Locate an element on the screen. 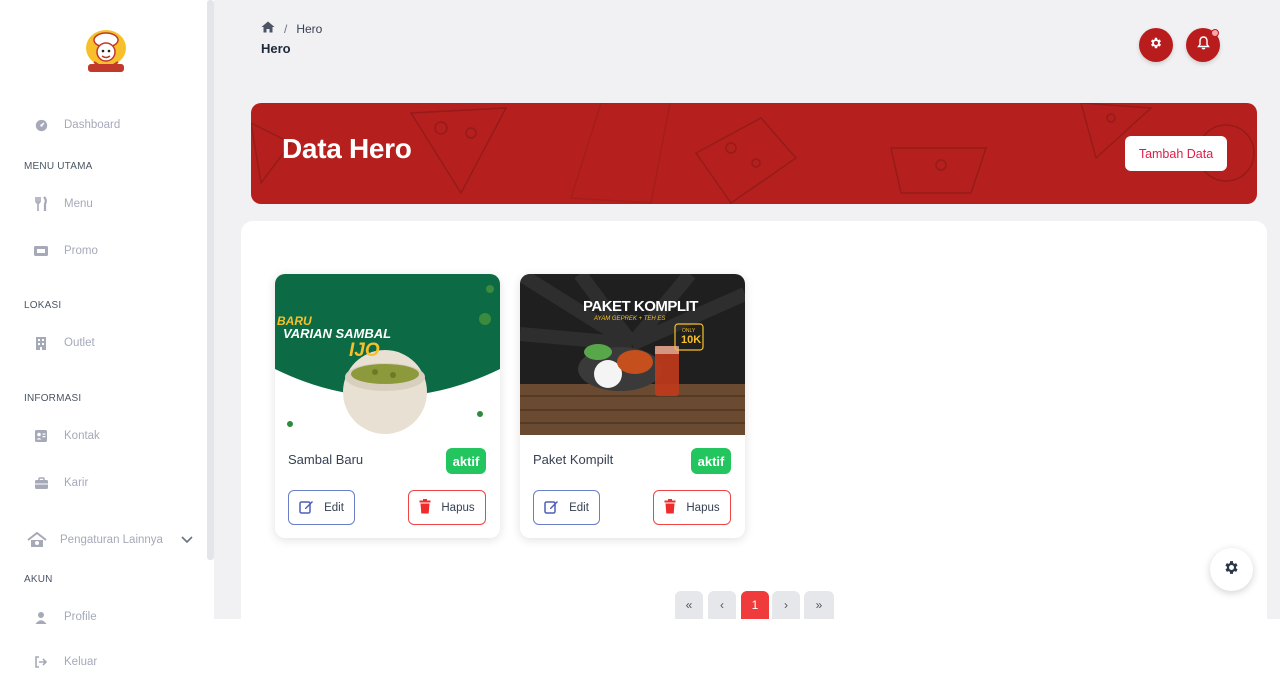  section-label-lokasi: LOKASI is located at coordinates (43, 305).